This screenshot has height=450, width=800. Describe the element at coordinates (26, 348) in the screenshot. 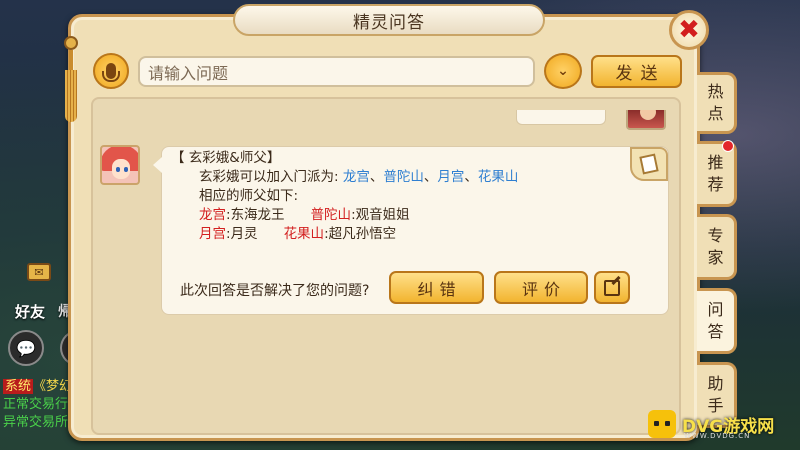

I see `chat-bubble-icon: 💬` at that location.